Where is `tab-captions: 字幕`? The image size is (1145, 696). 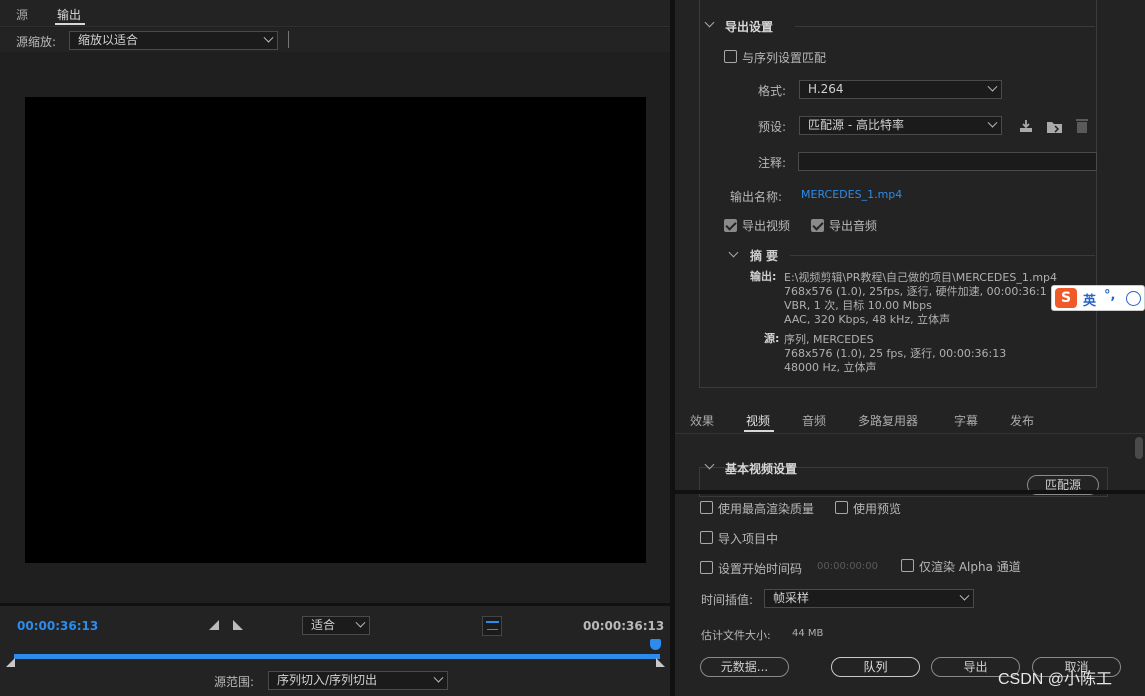
tab-captions: 字幕 is located at coordinates (966, 420).